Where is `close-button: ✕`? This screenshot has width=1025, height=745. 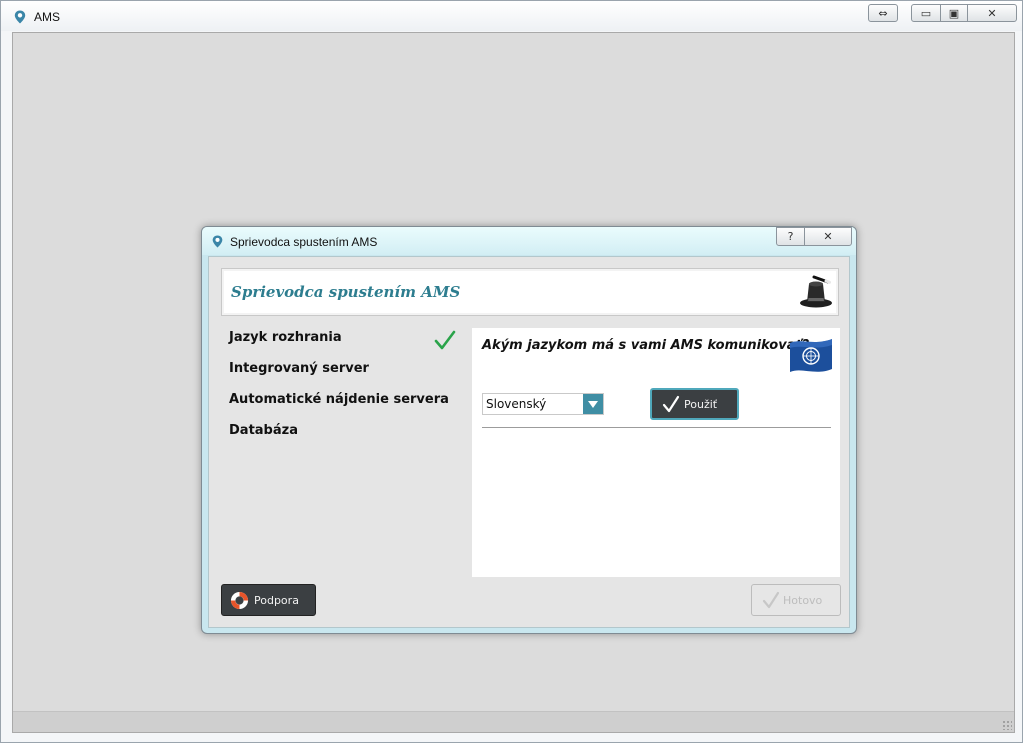
close-button: ✕ is located at coordinates (992, 13).